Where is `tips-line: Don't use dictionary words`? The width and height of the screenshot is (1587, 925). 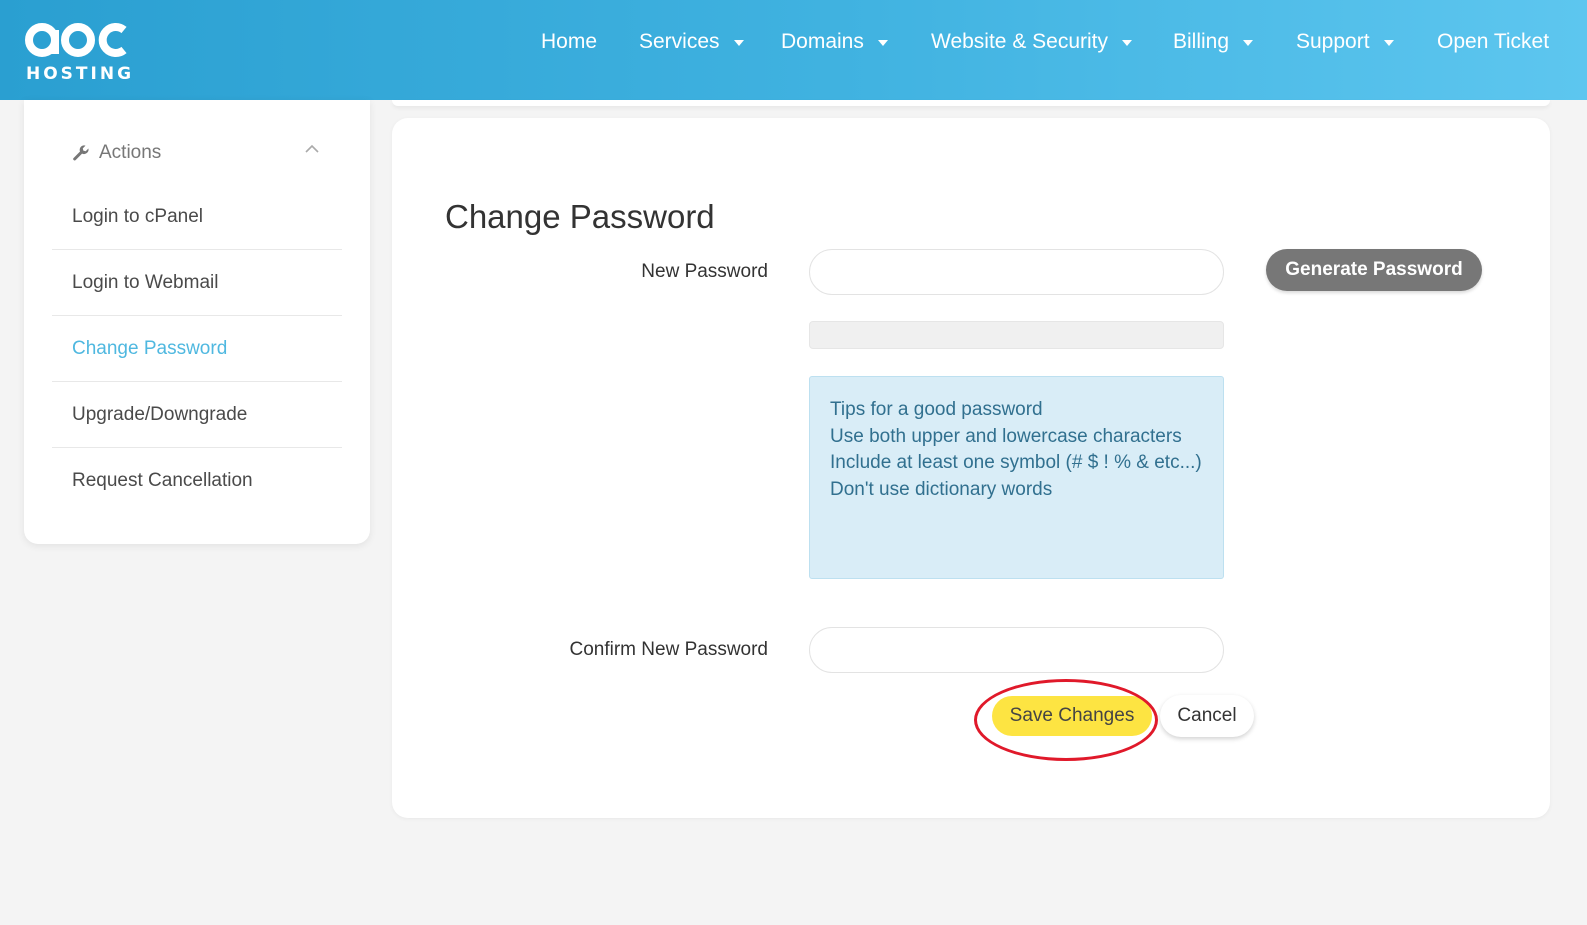 tips-line: Don't use dictionary words is located at coordinates (941, 489).